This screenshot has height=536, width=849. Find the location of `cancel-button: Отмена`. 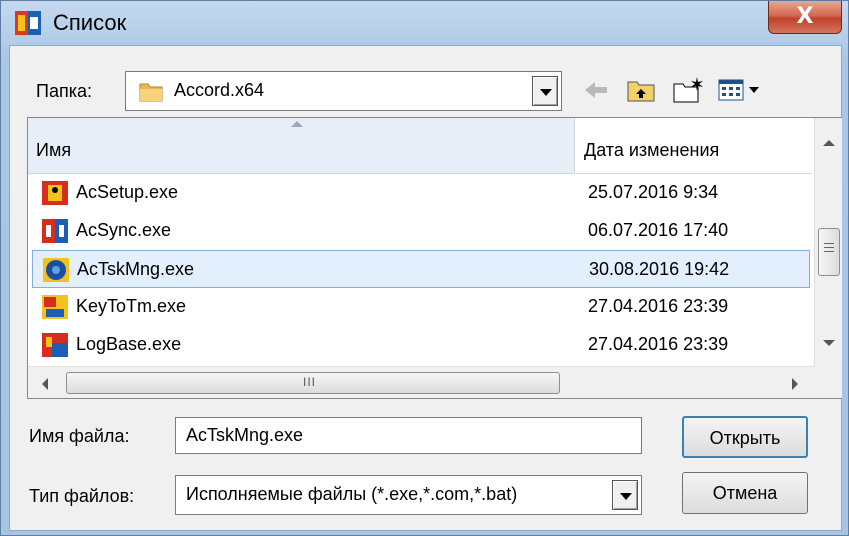

cancel-button: Отмена is located at coordinates (745, 493).